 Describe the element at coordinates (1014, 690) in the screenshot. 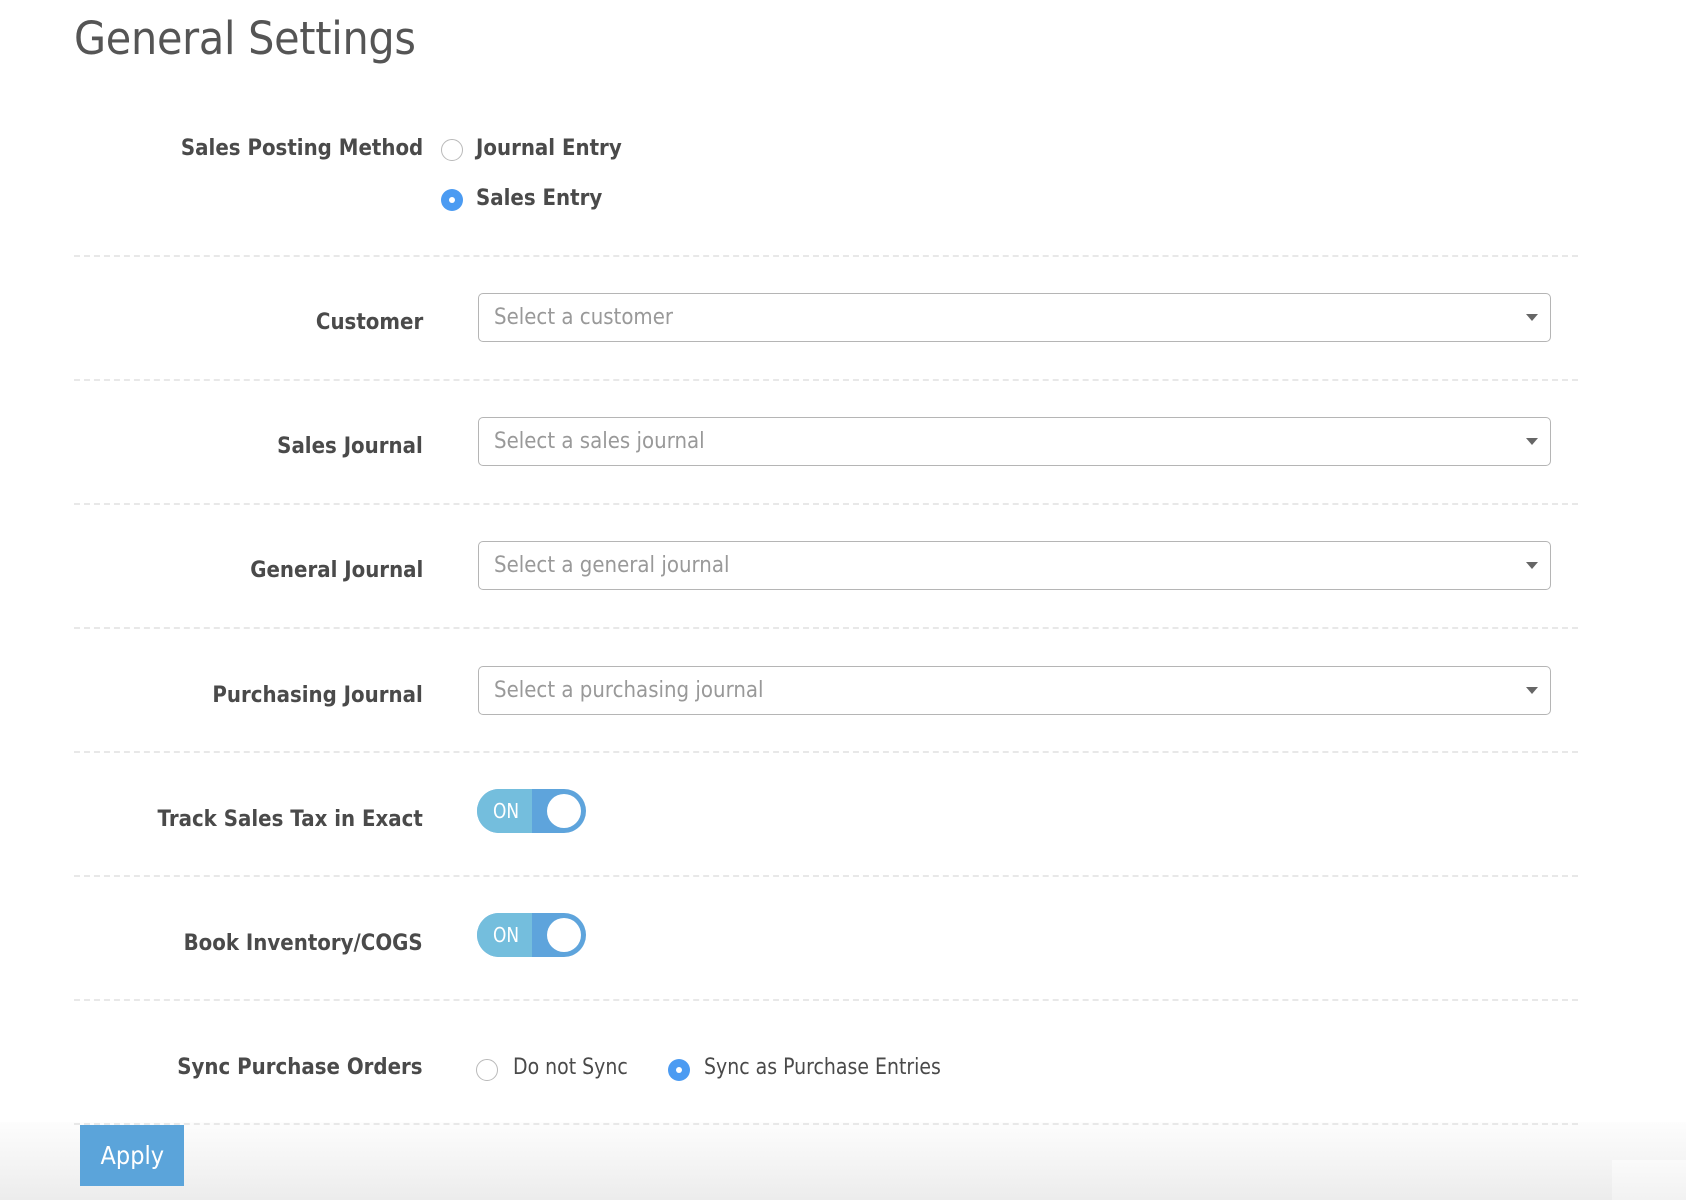

I see `purchasing-journal-select: Select a purchasing journal` at that location.